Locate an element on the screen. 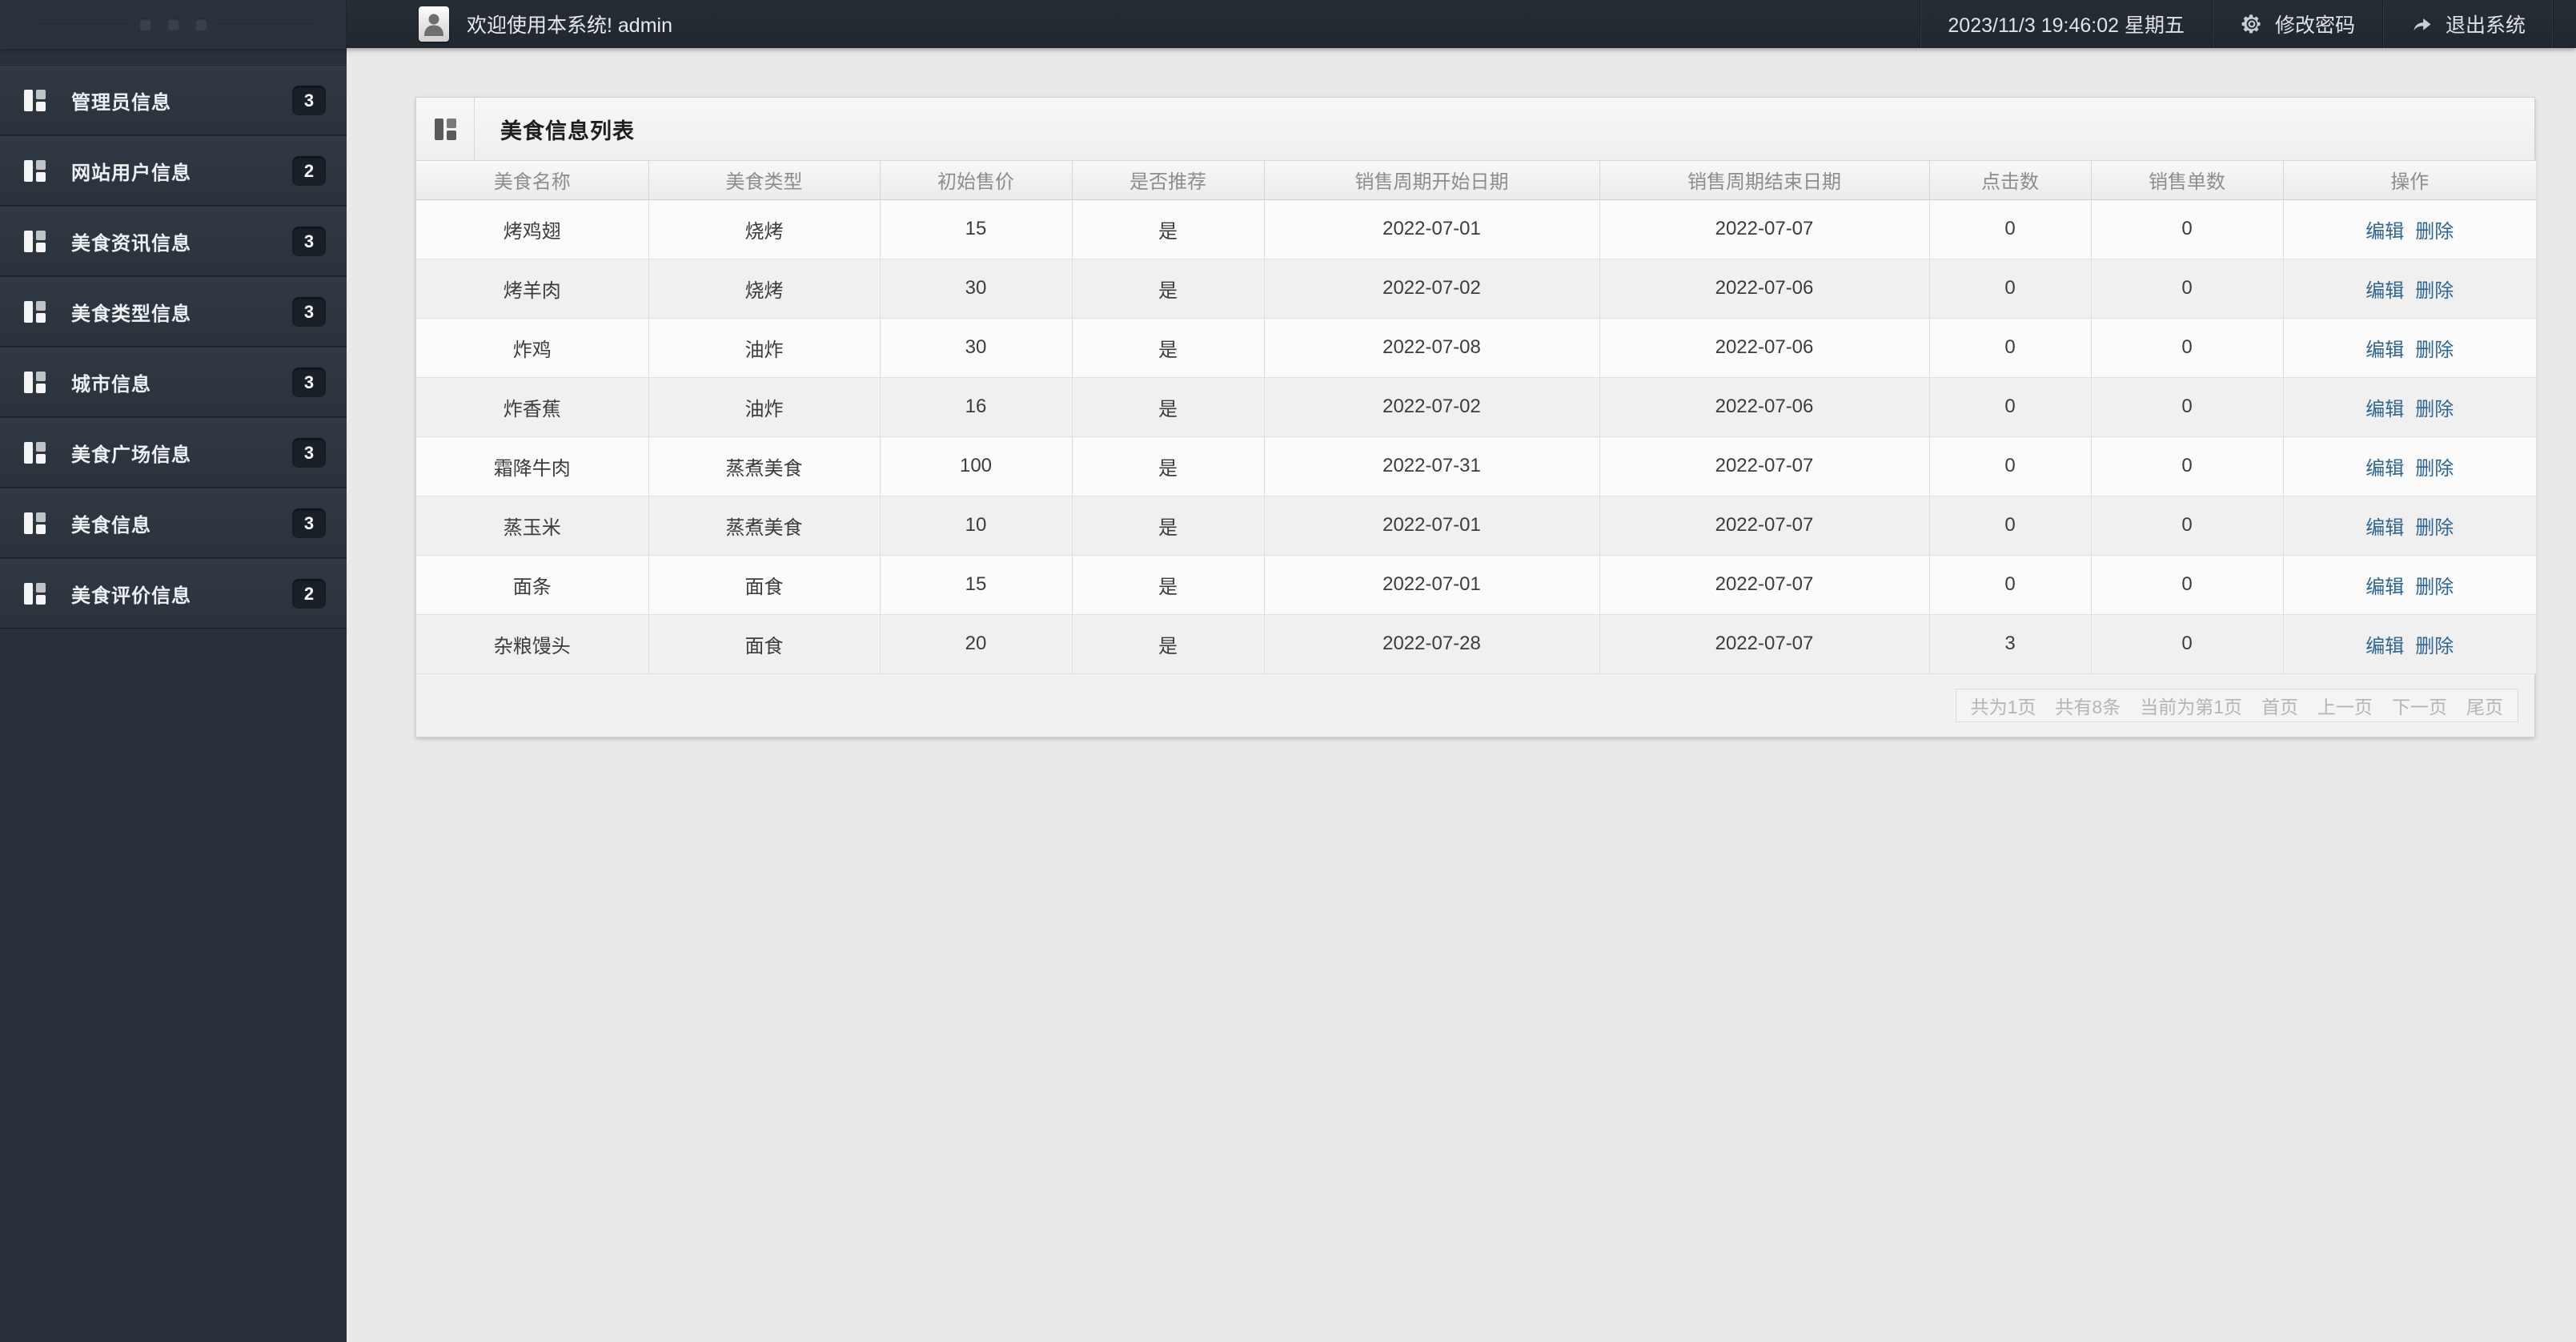  pagination-link: 首页 is located at coordinates (2279, 706).